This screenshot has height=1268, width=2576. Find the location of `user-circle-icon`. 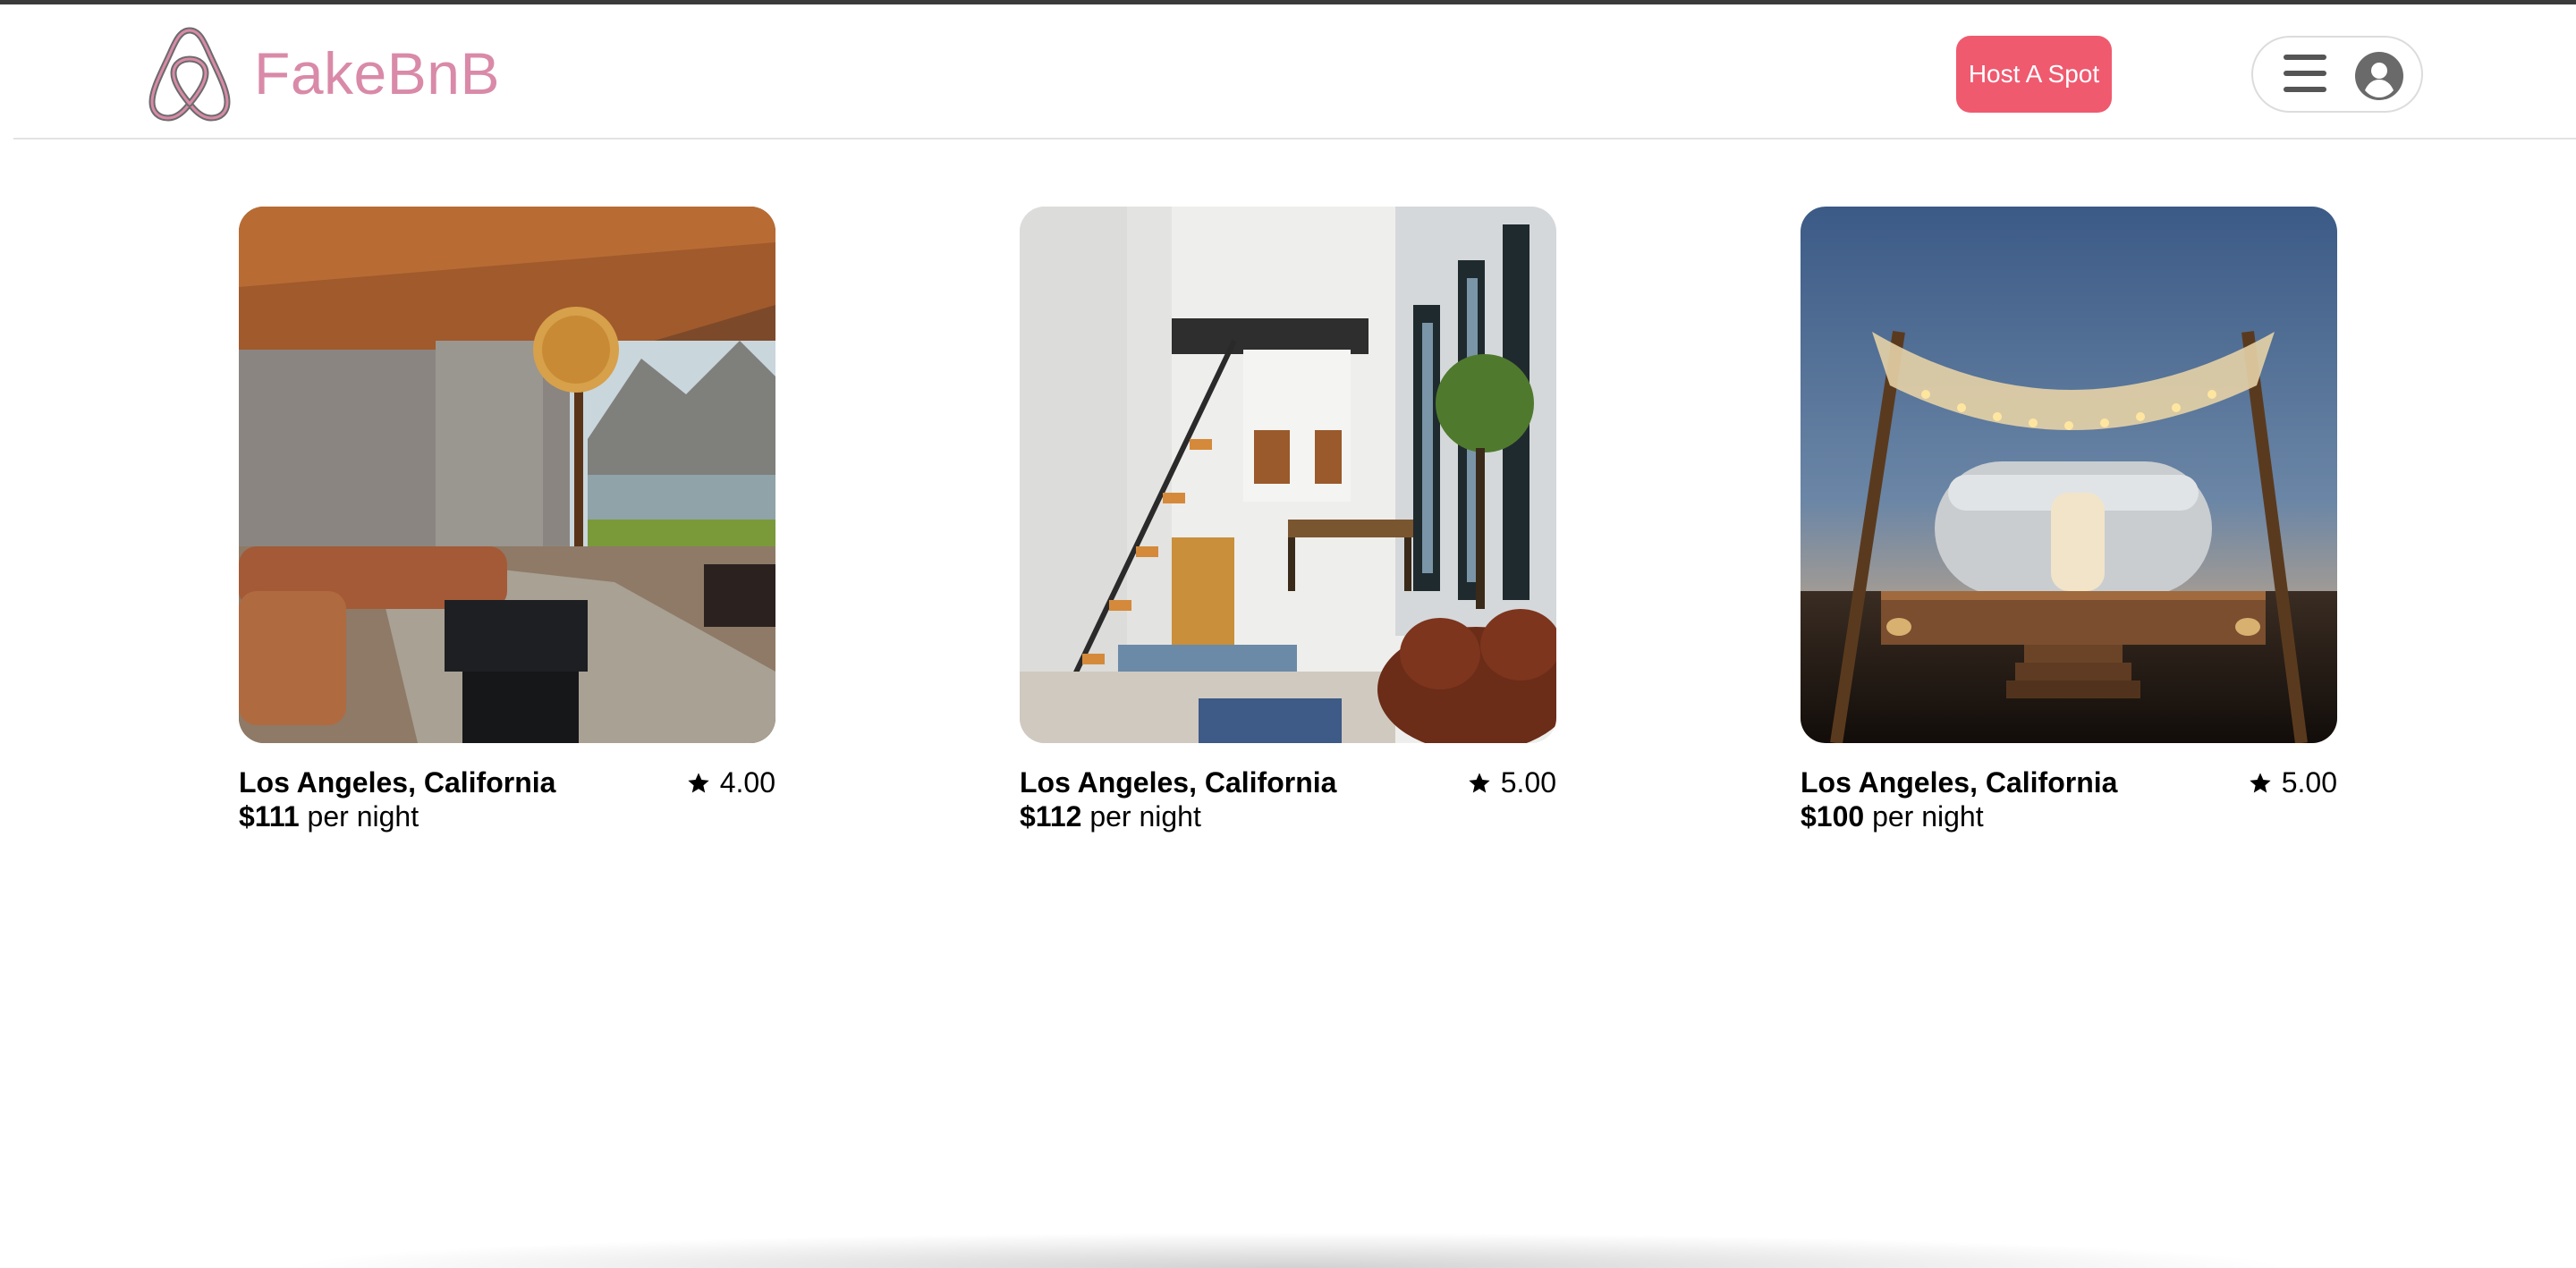

user-circle-icon is located at coordinates (2379, 76).